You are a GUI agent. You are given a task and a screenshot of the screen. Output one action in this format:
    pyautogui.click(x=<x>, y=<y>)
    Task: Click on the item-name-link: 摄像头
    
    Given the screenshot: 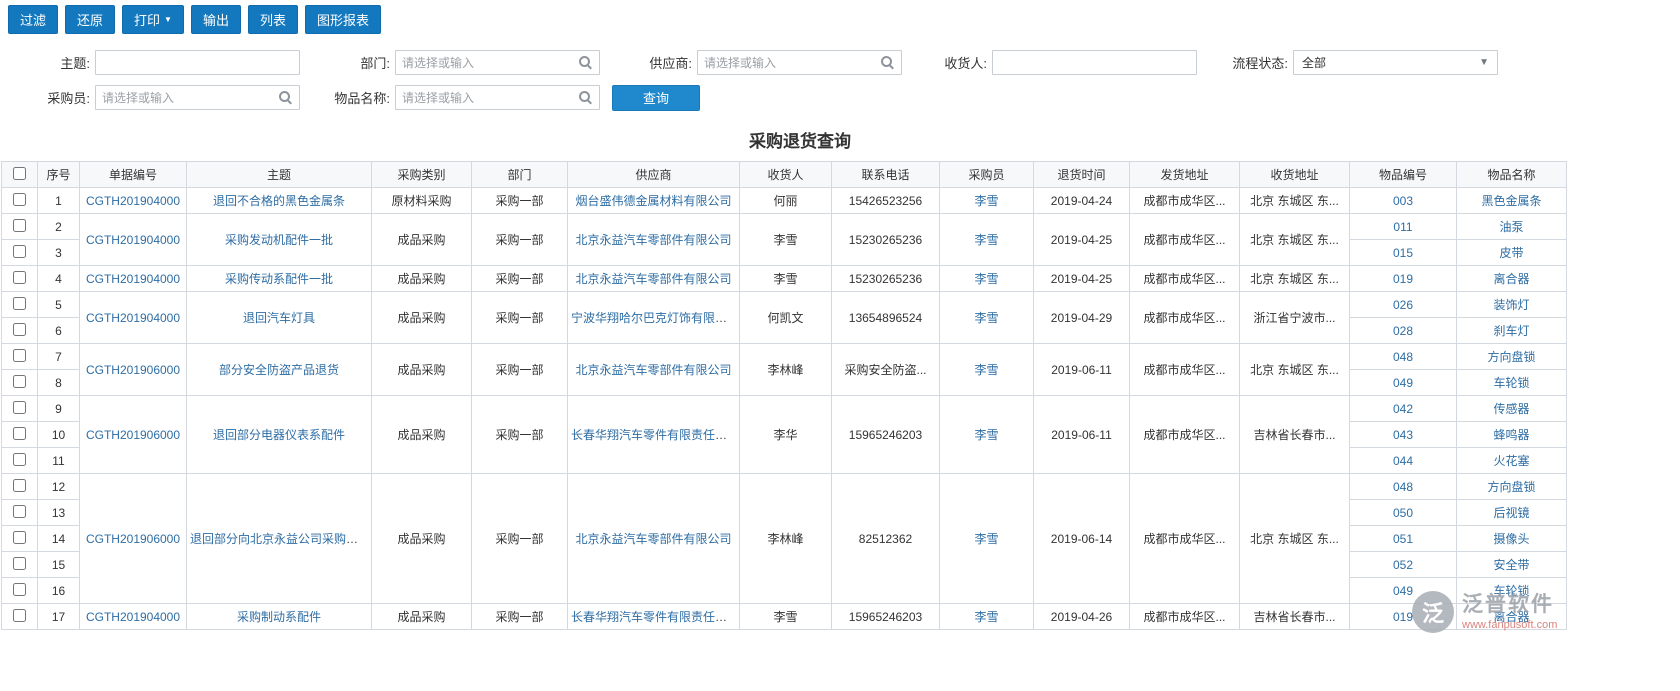 What is the action you would take?
    pyautogui.click(x=1511, y=539)
    